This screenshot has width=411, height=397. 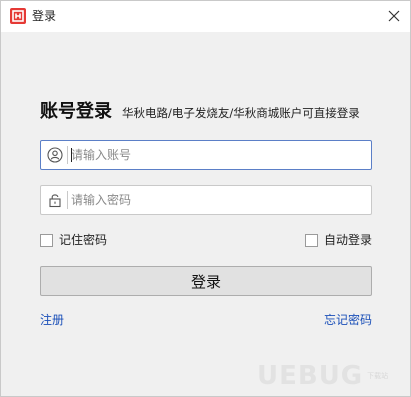 I want to click on remember-password-label: 记住密码, so click(x=83, y=240).